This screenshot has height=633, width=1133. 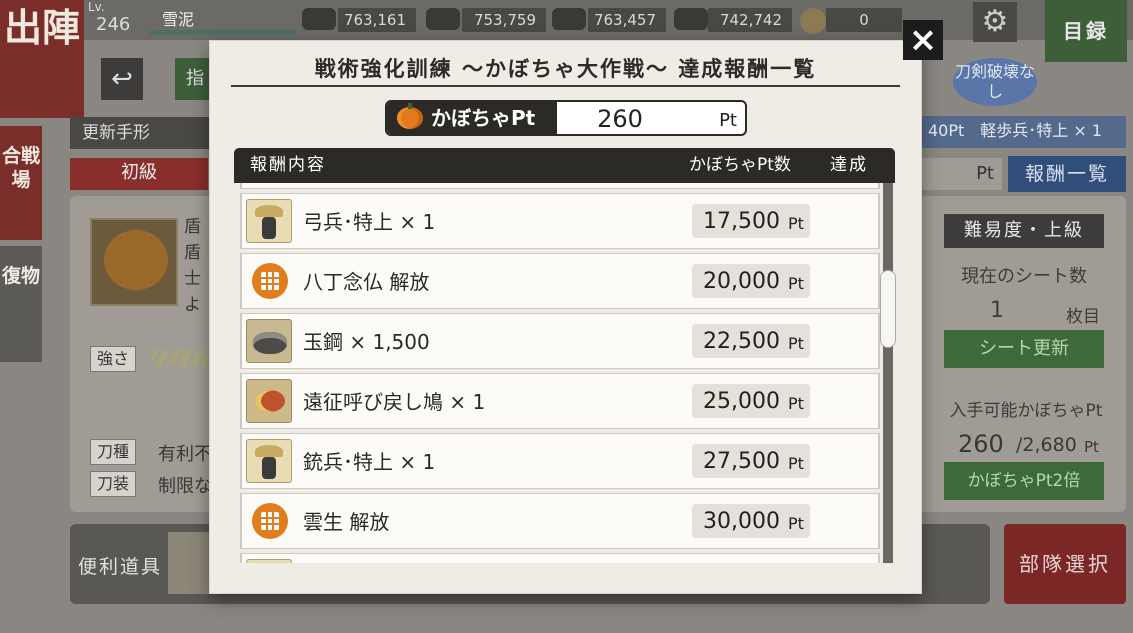 I want to click on gunner-soldier-icon, so click(x=269, y=461).